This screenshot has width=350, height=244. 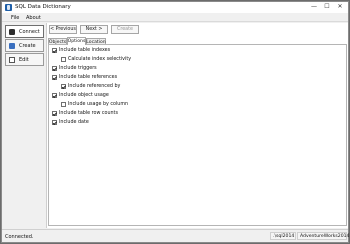 I want to click on option-label: Calculate index selectivity, so click(x=100, y=59).